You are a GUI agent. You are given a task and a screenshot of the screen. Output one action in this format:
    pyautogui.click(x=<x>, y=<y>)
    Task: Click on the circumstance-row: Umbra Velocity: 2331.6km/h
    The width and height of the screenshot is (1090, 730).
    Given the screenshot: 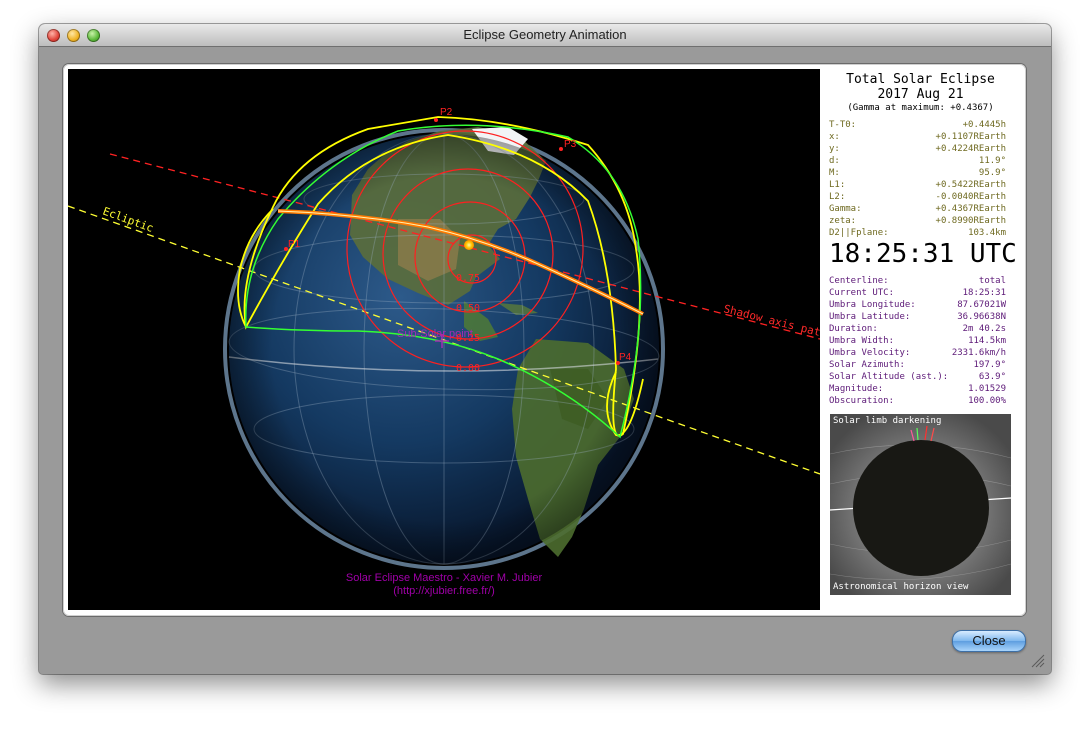 What is the action you would take?
    pyautogui.click(x=917, y=353)
    